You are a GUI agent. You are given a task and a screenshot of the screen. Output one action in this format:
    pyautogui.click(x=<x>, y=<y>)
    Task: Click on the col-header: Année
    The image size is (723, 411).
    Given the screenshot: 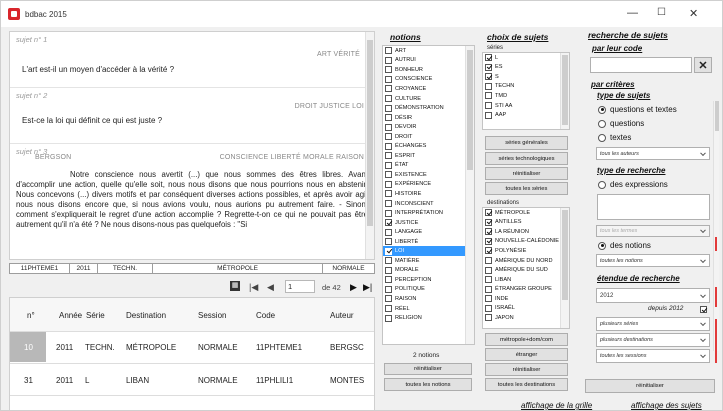 What is the action you would take?
    pyautogui.click(x=70, y=315)
    